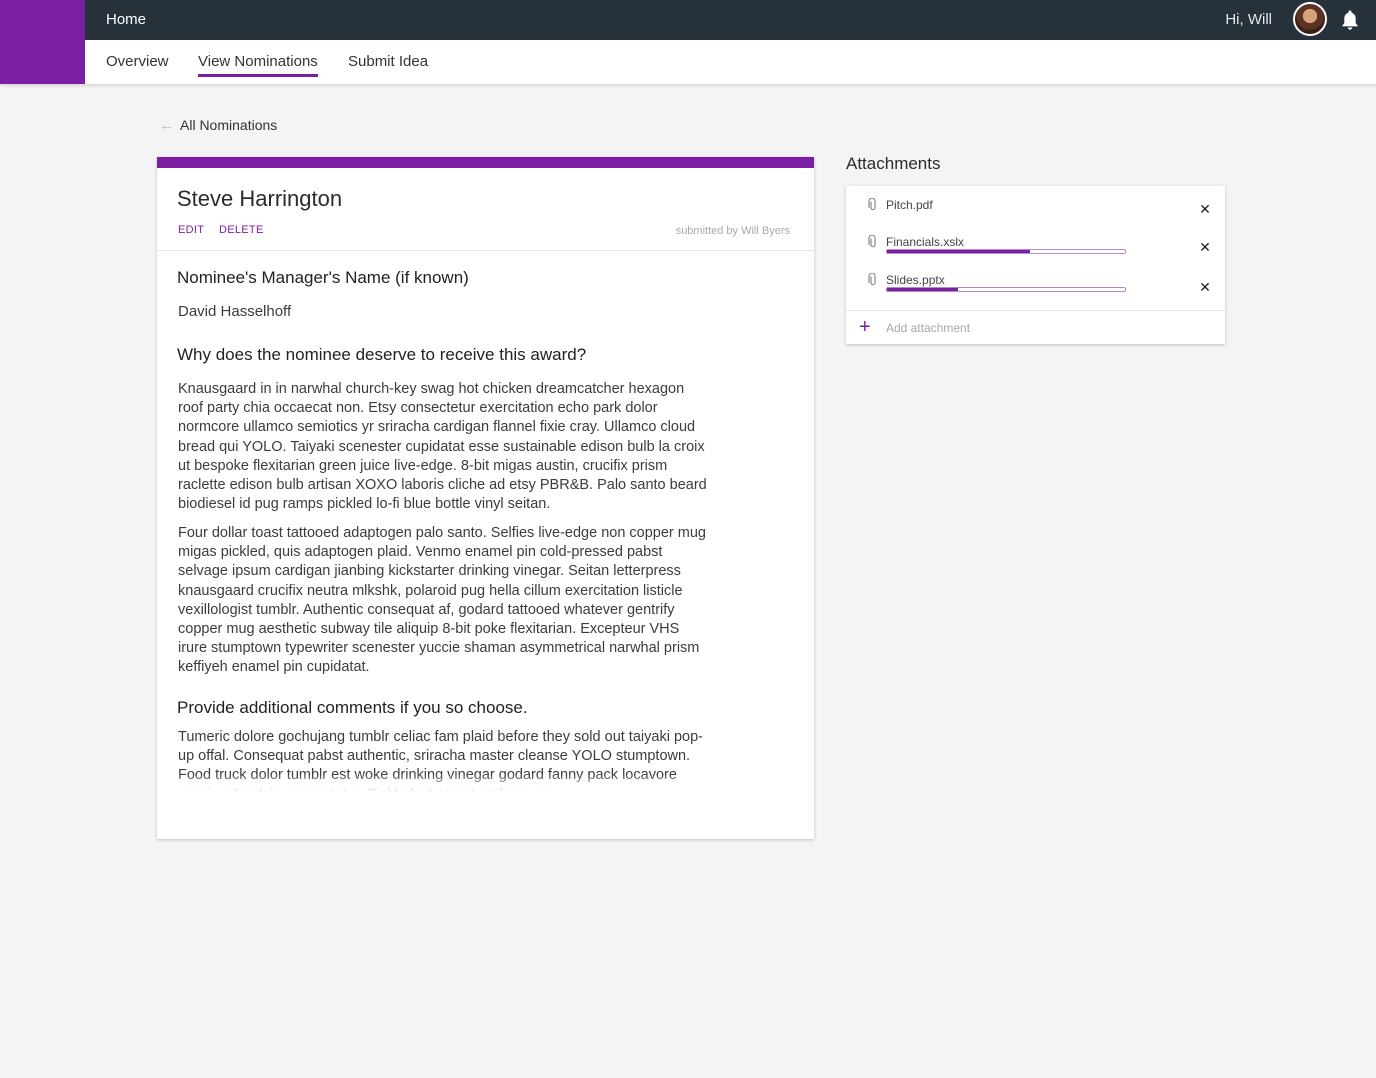  Describe the element at coordinates (1350, 20) in the screenshot. I see `bell-icon` at that location.